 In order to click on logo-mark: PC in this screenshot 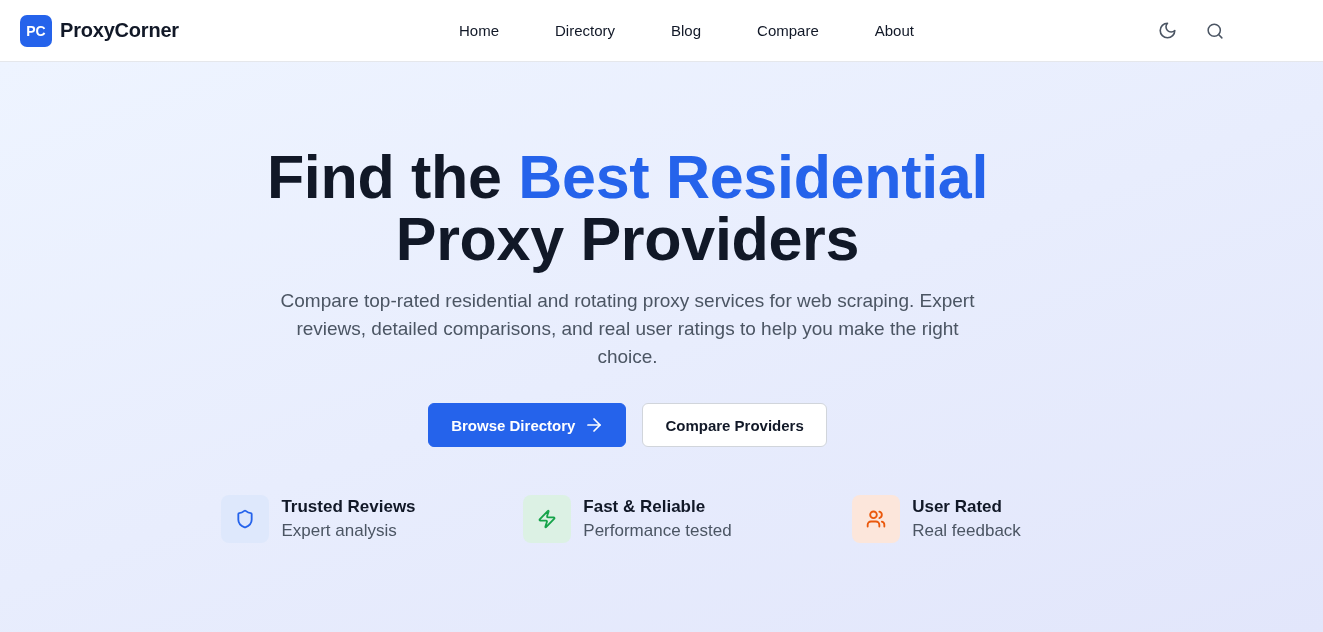, I will do `click(36, 30)`.